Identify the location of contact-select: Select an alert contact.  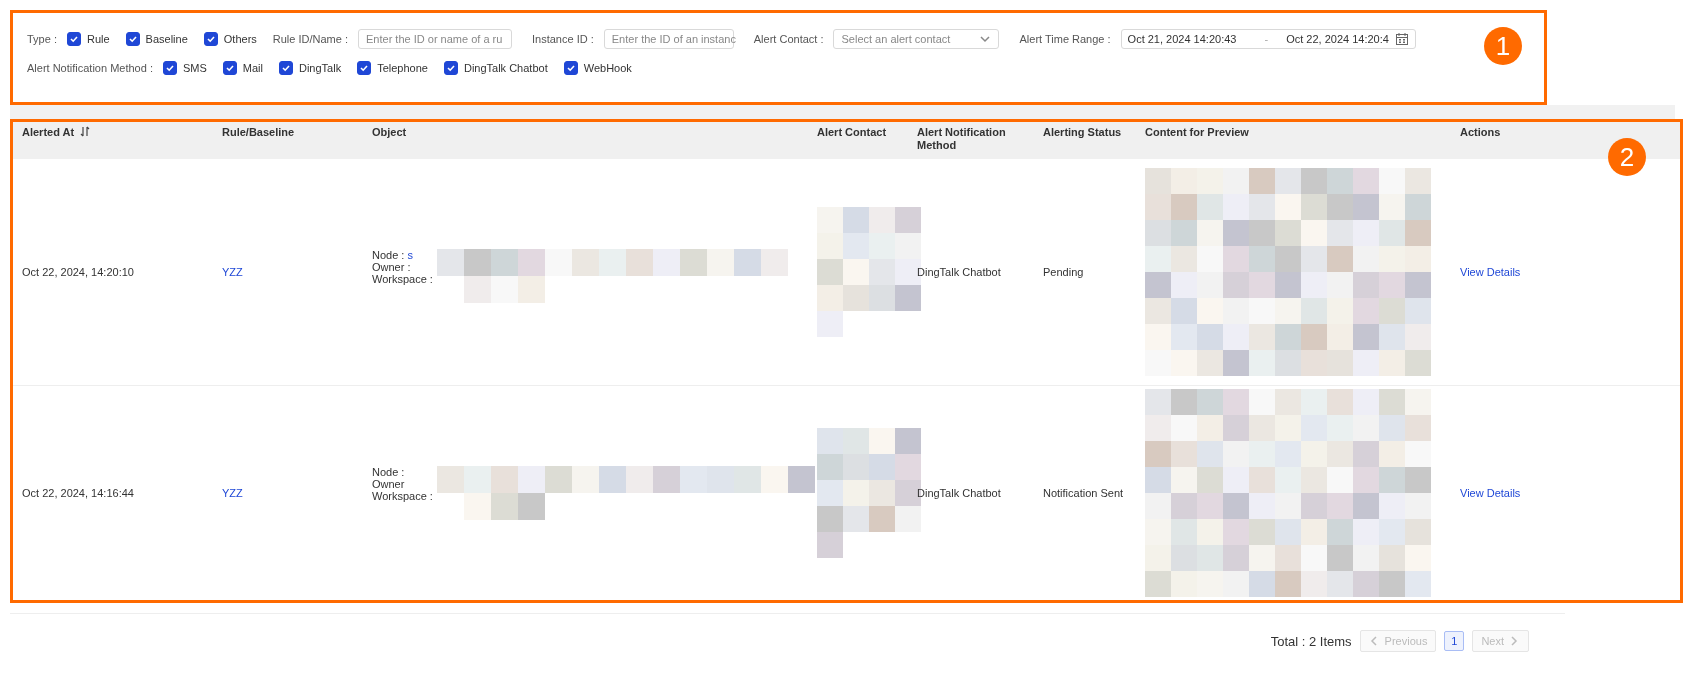
(916, 39).